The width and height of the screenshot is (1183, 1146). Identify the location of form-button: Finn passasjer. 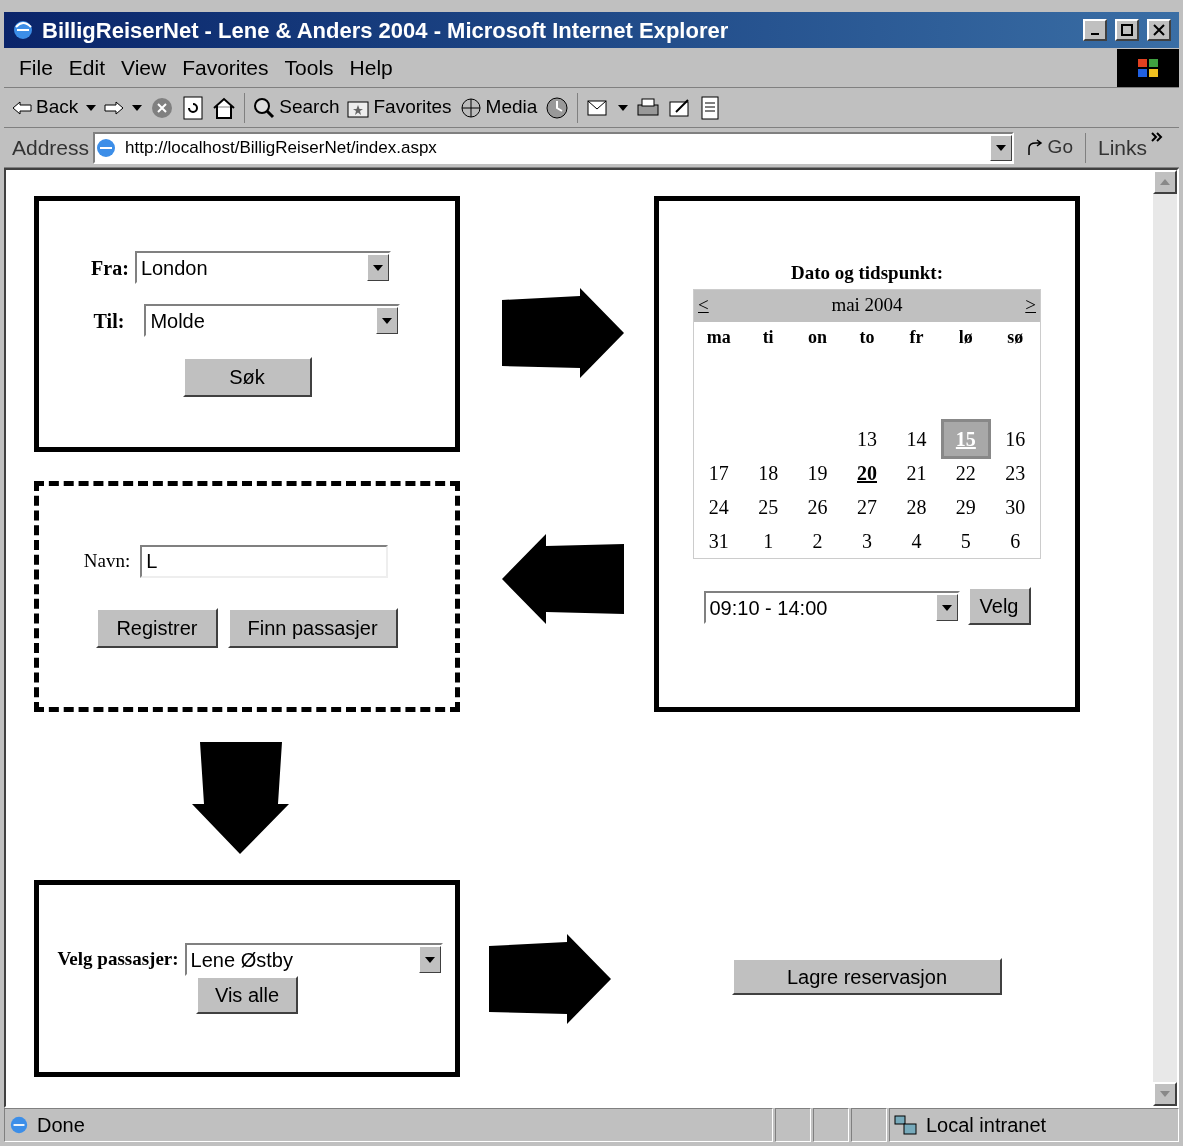
(312, 628).